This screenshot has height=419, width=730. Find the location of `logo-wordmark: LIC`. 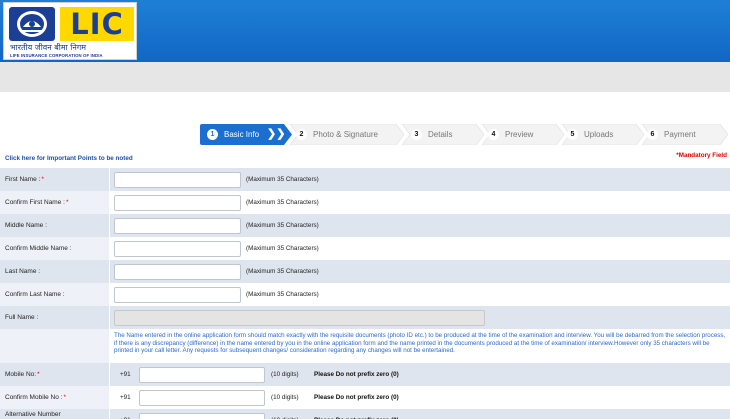

logo-wordmark: LIC is located at coordinates (97, 24).